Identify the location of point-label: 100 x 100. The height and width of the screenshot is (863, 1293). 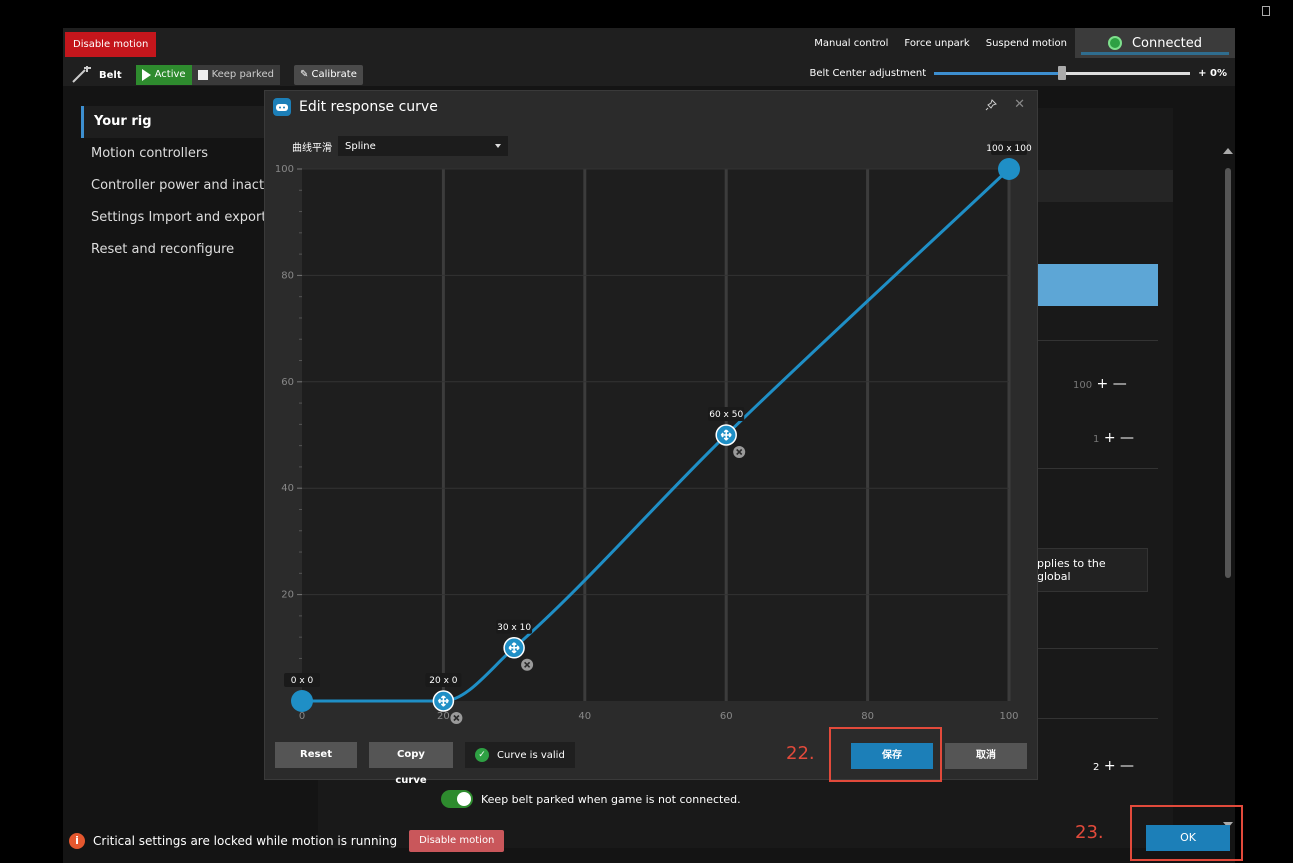
(1009, 149).